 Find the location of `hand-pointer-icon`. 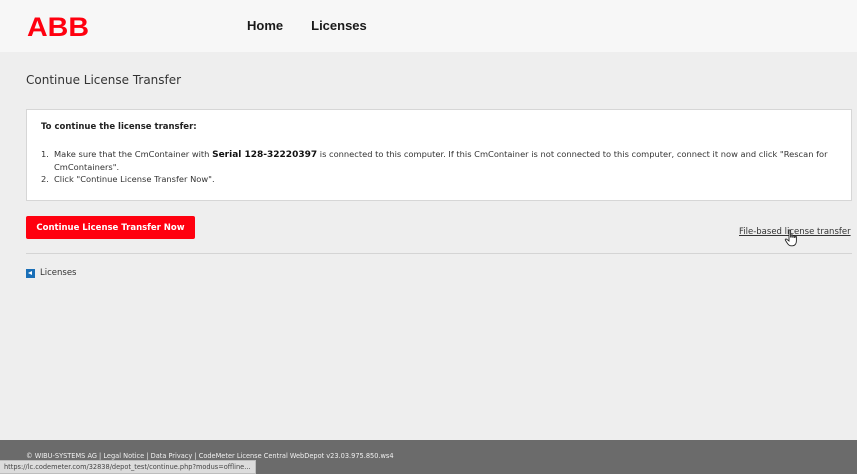

hand-pointer-icon is located at coordinates (790, 238).